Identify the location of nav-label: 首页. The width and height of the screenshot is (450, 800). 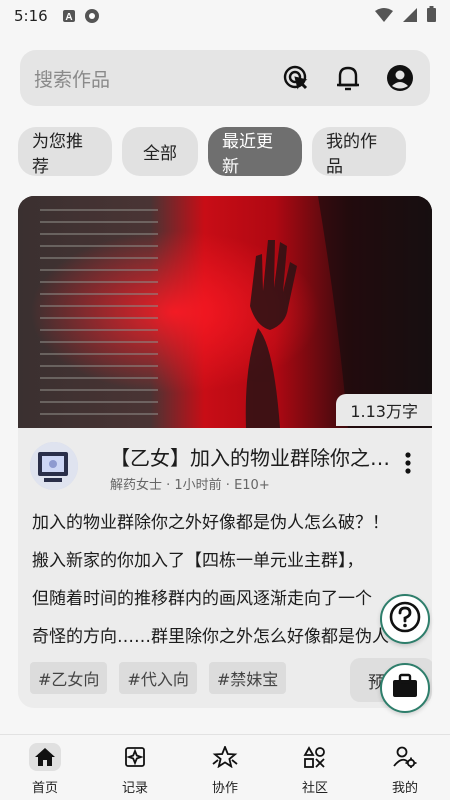
(44, 788).